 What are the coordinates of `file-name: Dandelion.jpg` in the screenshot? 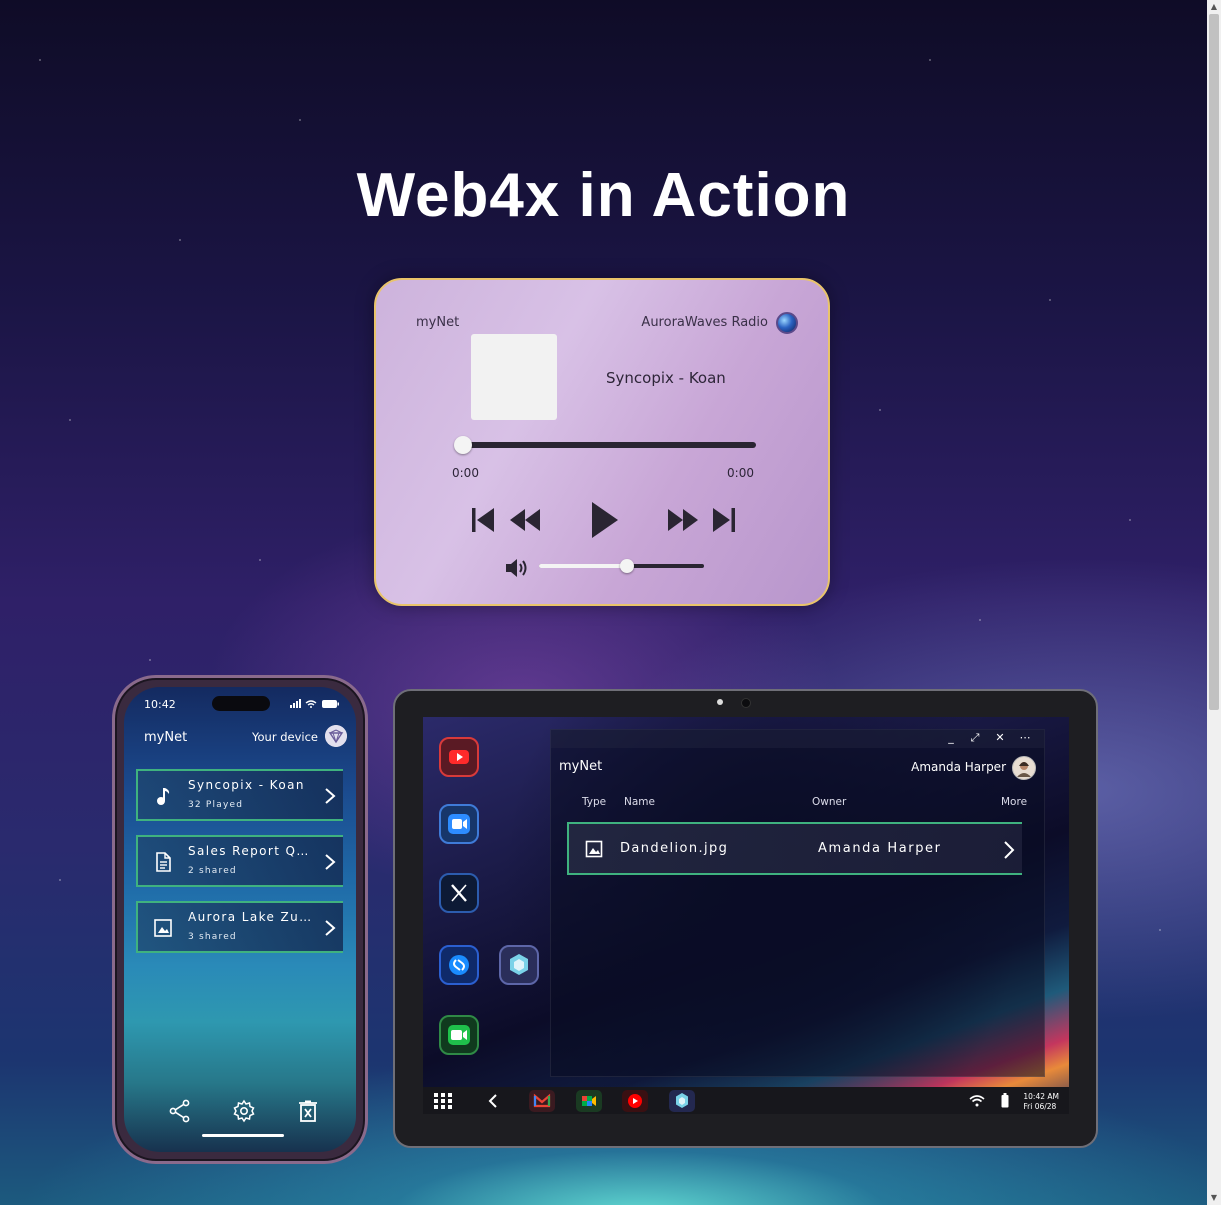 It's located at (674, 848).